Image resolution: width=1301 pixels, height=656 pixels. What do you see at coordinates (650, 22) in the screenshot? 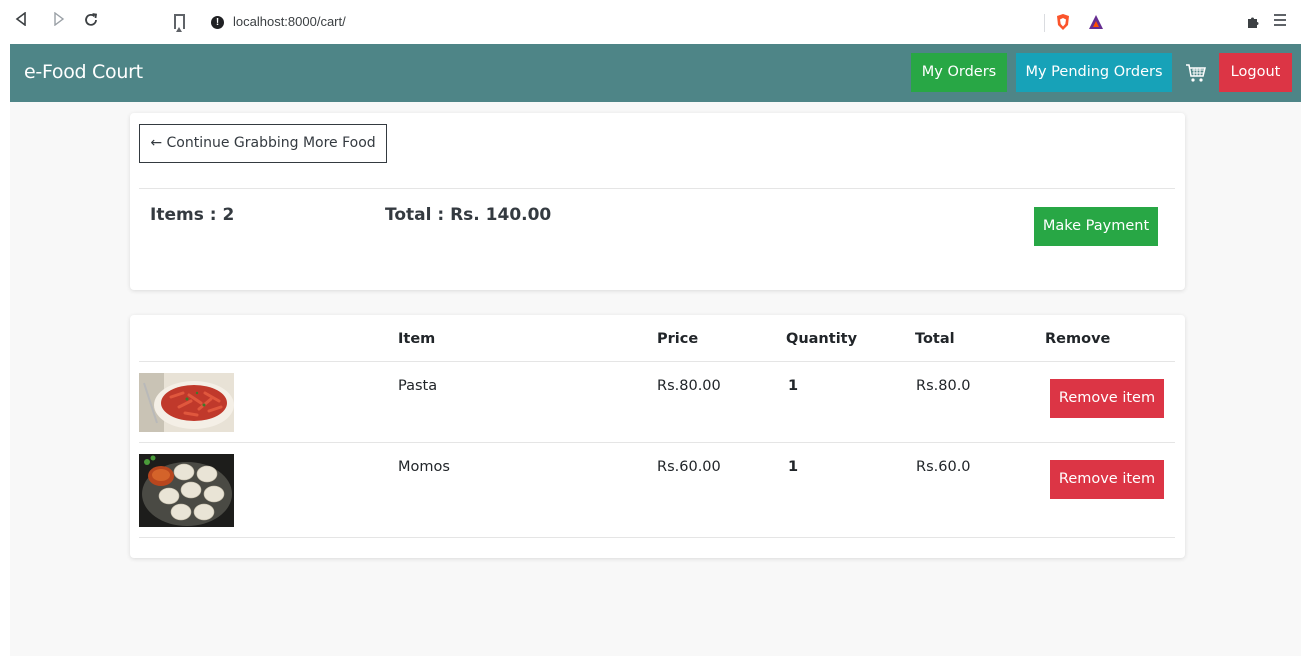
I see `browser-toolbar: ! localhost:8000/cart/` at bounding box center [650, 22].